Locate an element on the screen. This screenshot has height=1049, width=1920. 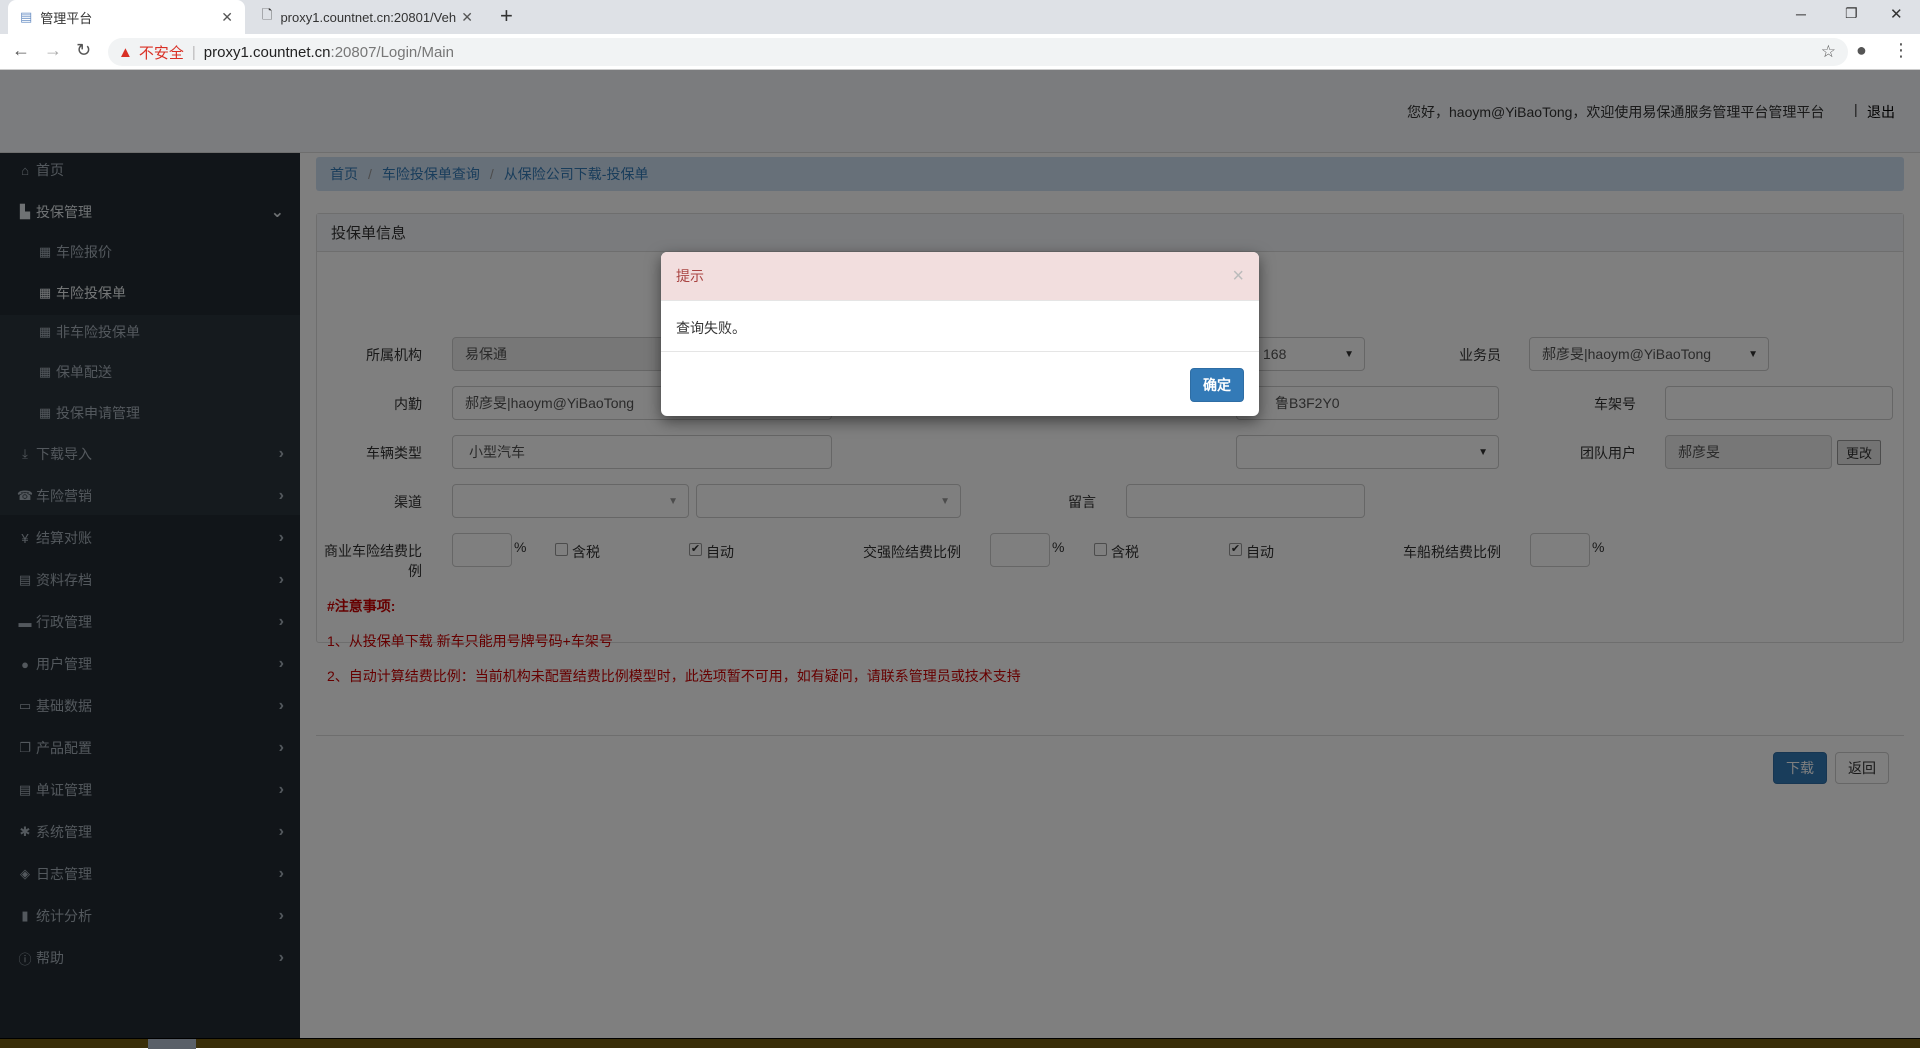
minimize-icon: ─ is located at coordinates (1801, 14).